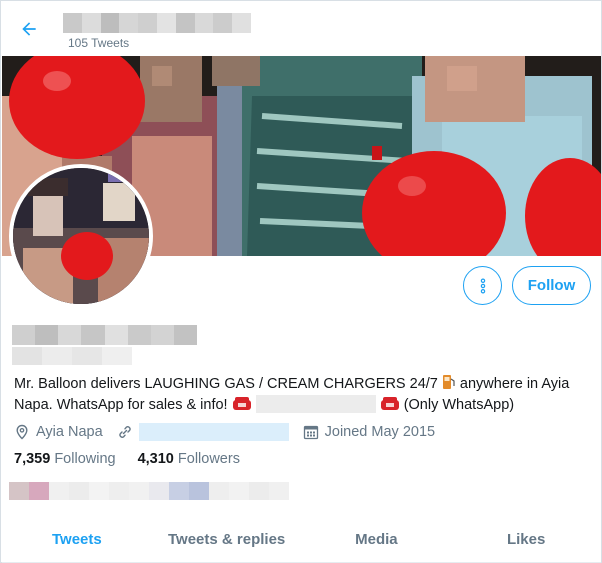  What do you see at coordinates (22, 432) in the screenshot?
I see `location-pin-icon` at bounding box center [22, 432].